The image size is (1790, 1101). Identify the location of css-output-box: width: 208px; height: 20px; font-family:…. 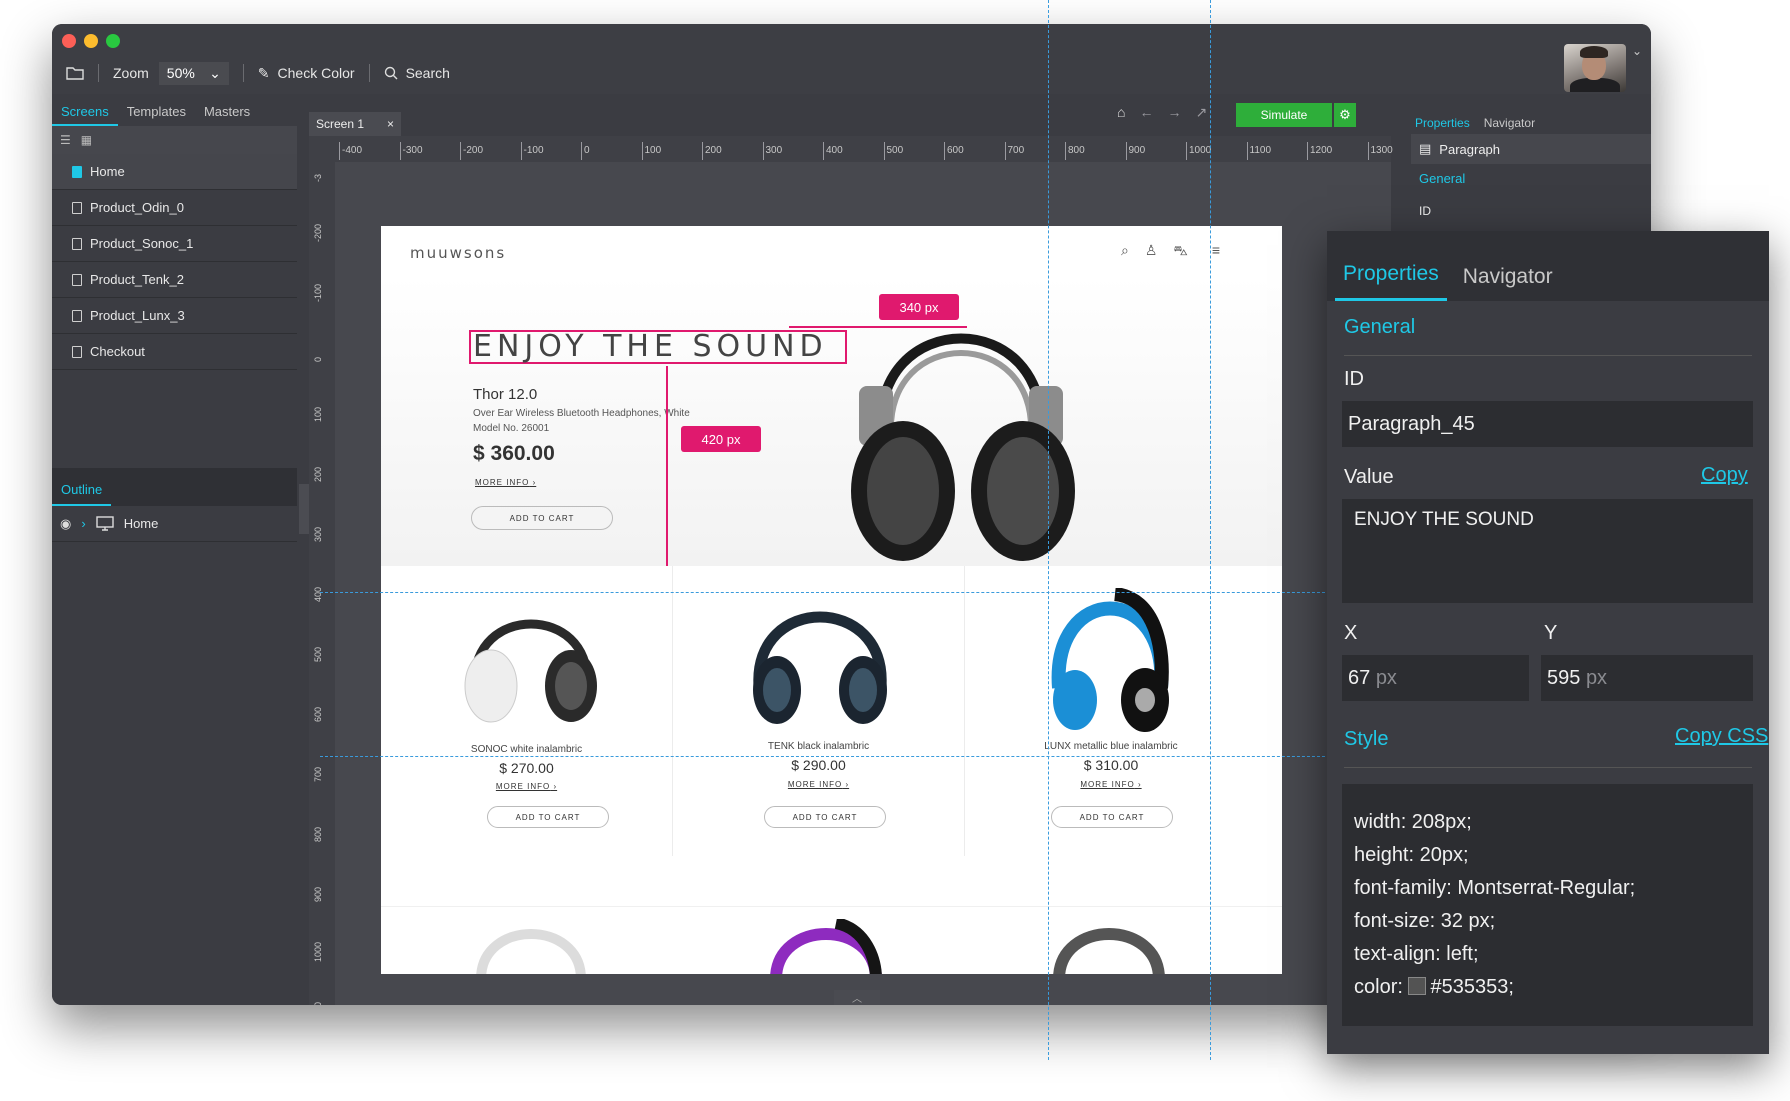
(1547, 905).